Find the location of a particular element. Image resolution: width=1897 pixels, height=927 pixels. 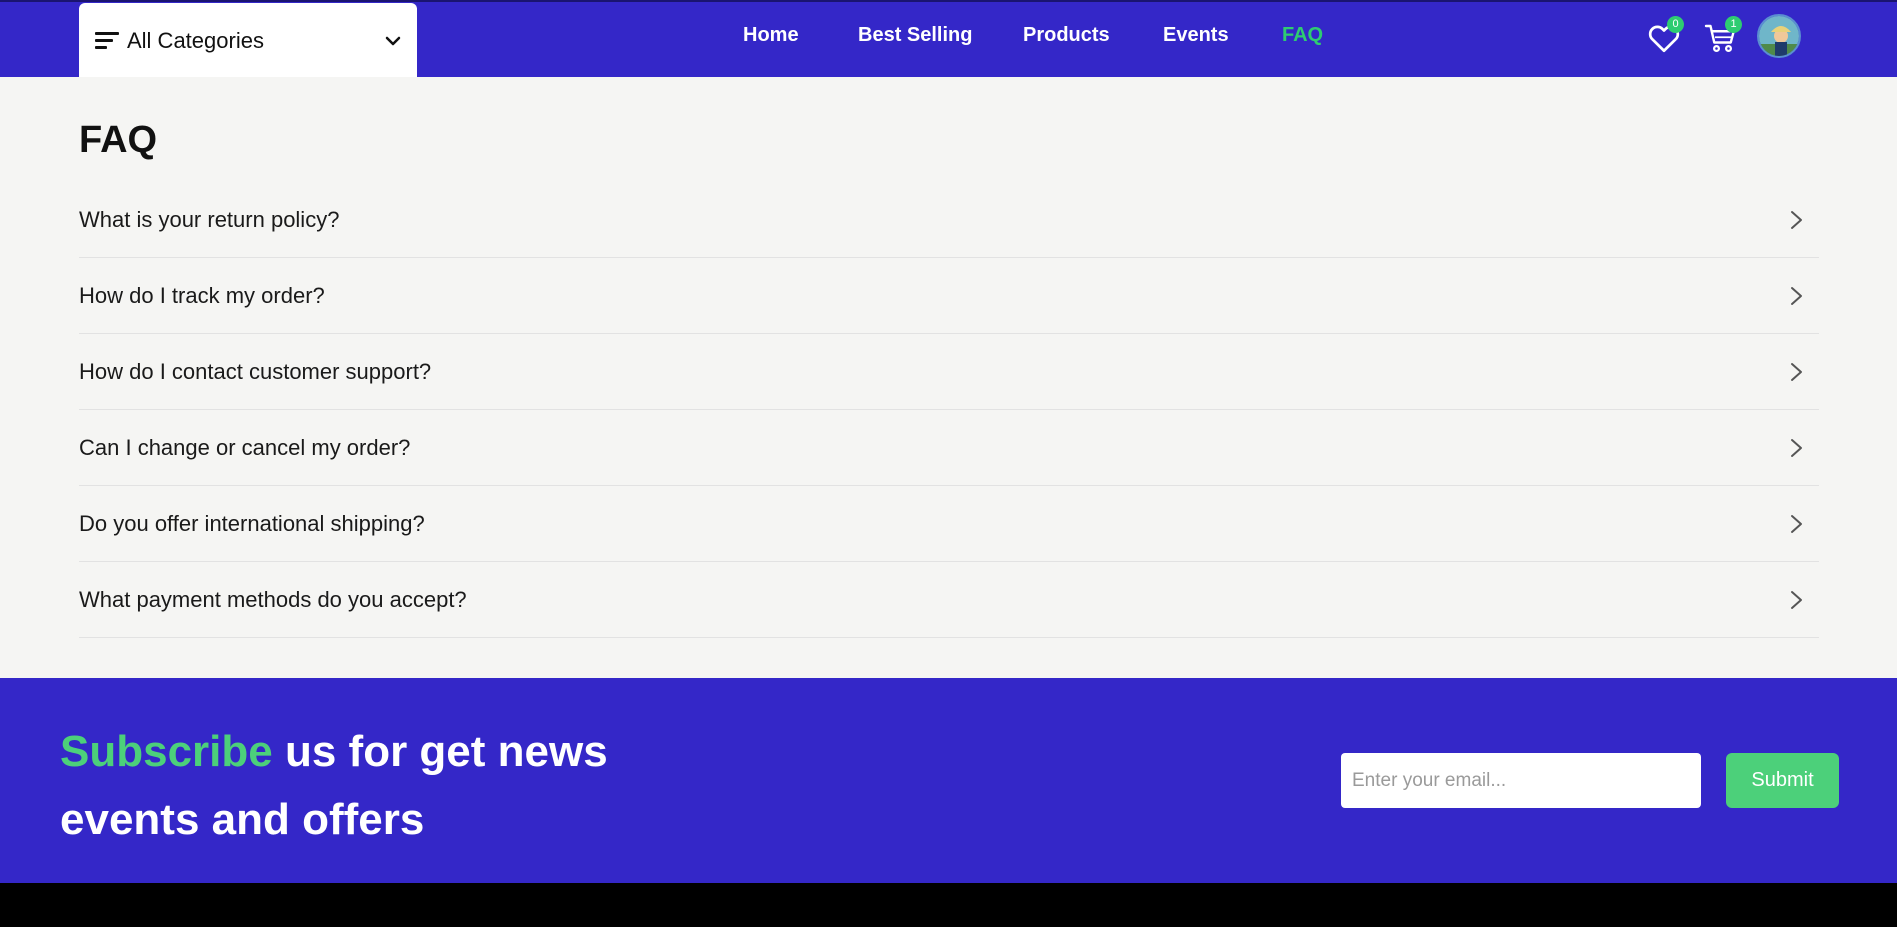

avatar is located at coordinates (1779, 36).